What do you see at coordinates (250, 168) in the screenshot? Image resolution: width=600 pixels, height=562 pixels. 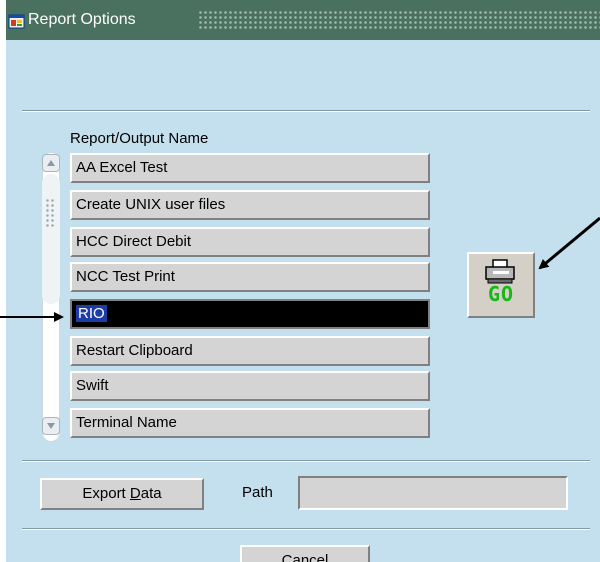 I see `list-item: AA Excel Test` at bounding box center [250, 168].